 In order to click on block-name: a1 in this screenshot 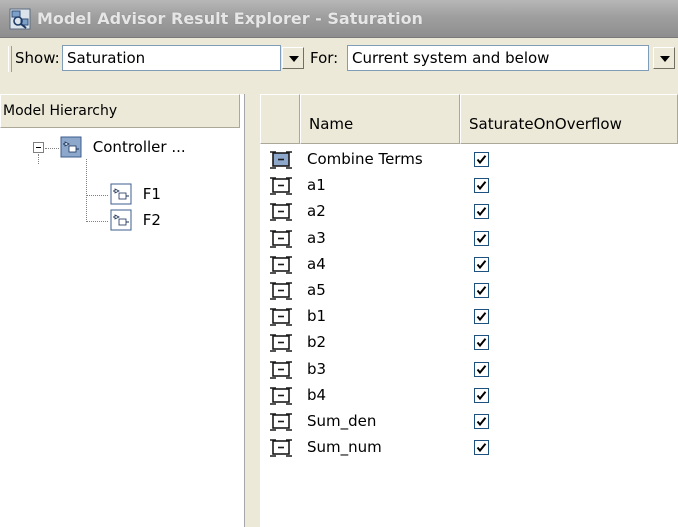, I will do `click(316, 185)`.